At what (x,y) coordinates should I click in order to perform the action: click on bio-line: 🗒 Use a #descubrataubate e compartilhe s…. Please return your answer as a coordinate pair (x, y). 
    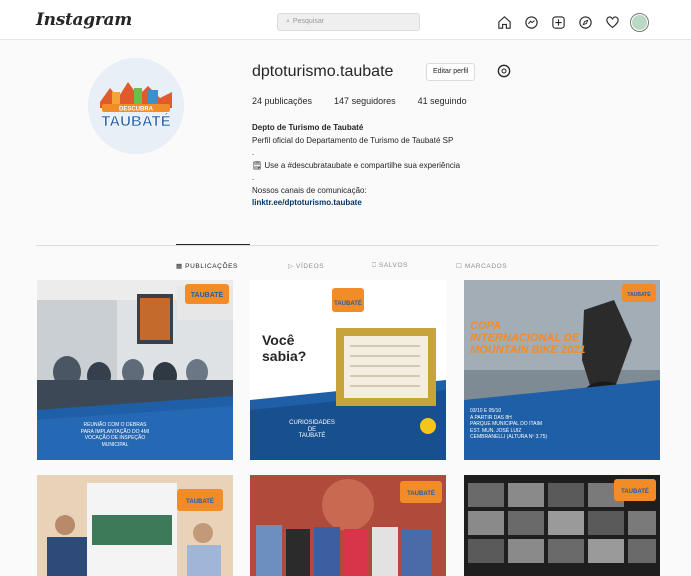
    Looking at the image, I should click on (356, 165).